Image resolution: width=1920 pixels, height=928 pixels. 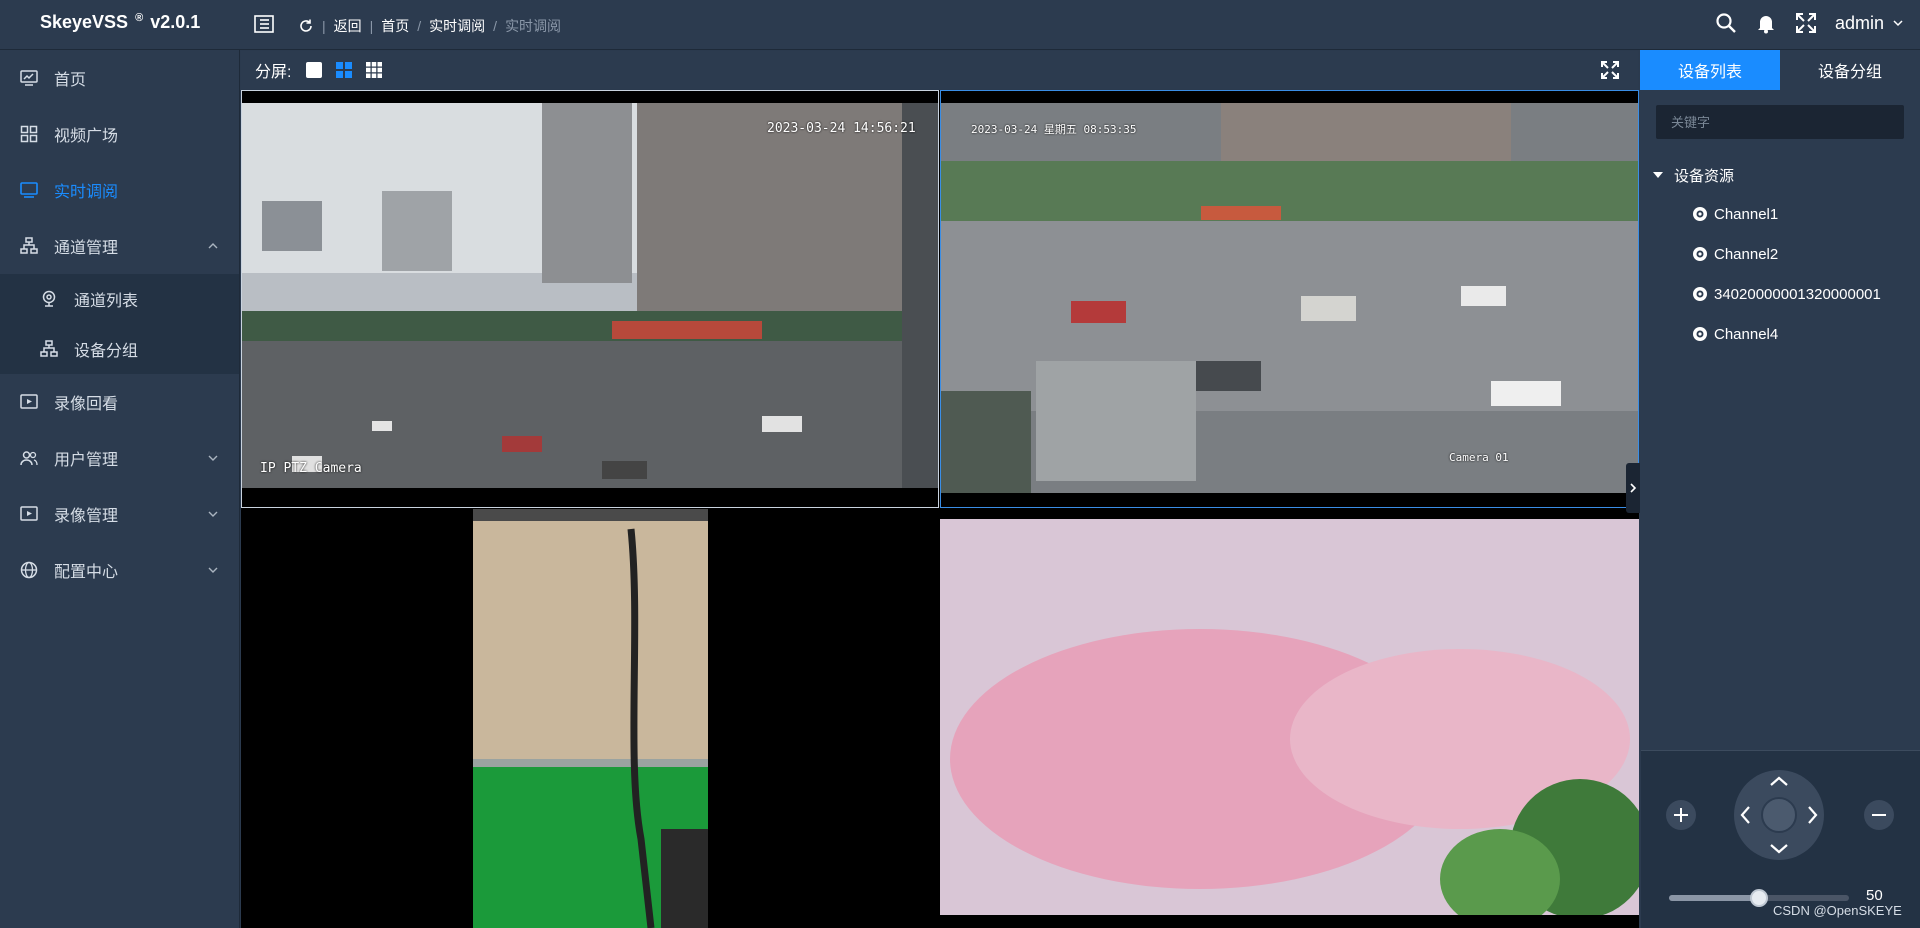 What do you see at coordinates (306, 26) in the screenshot?
I see `refresh-icon` at bounding box center [306, 26].